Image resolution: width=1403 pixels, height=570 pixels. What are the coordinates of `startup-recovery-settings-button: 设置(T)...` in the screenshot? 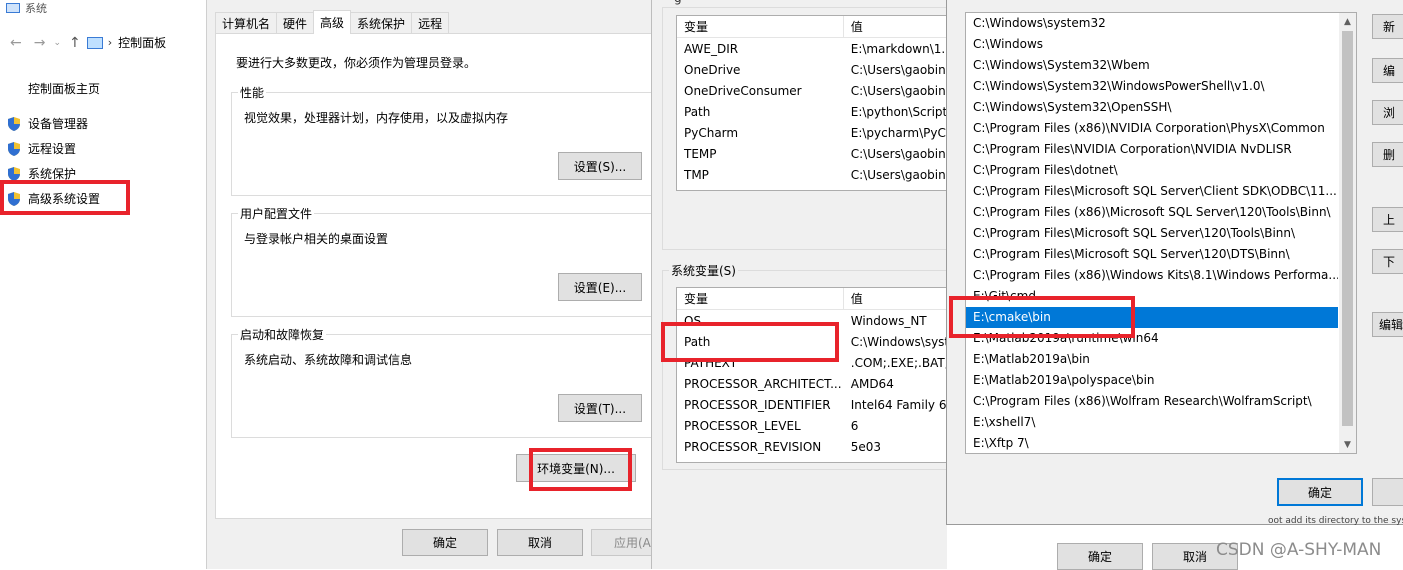 It's located at (600, 408).